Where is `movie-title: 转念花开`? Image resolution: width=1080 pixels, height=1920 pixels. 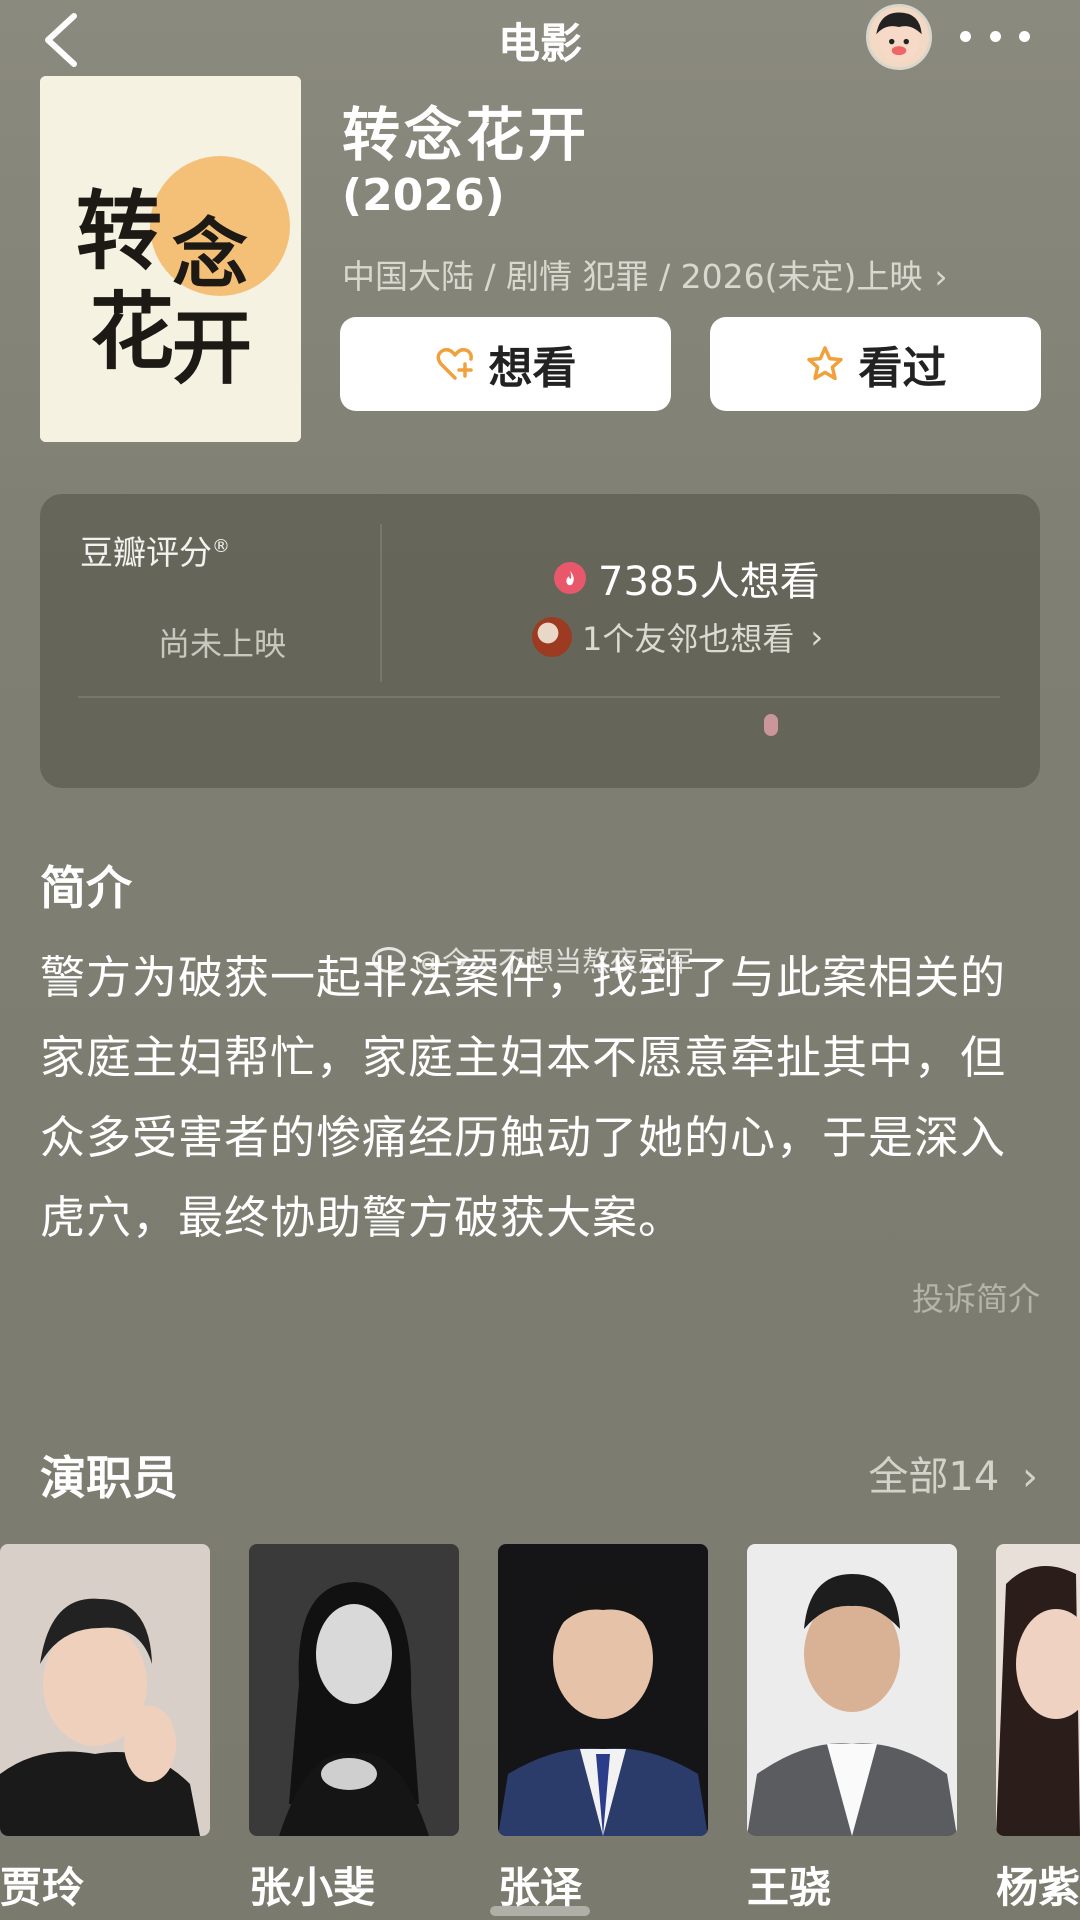
movie-title: 转念花开 is located at coordinates (466, 135).